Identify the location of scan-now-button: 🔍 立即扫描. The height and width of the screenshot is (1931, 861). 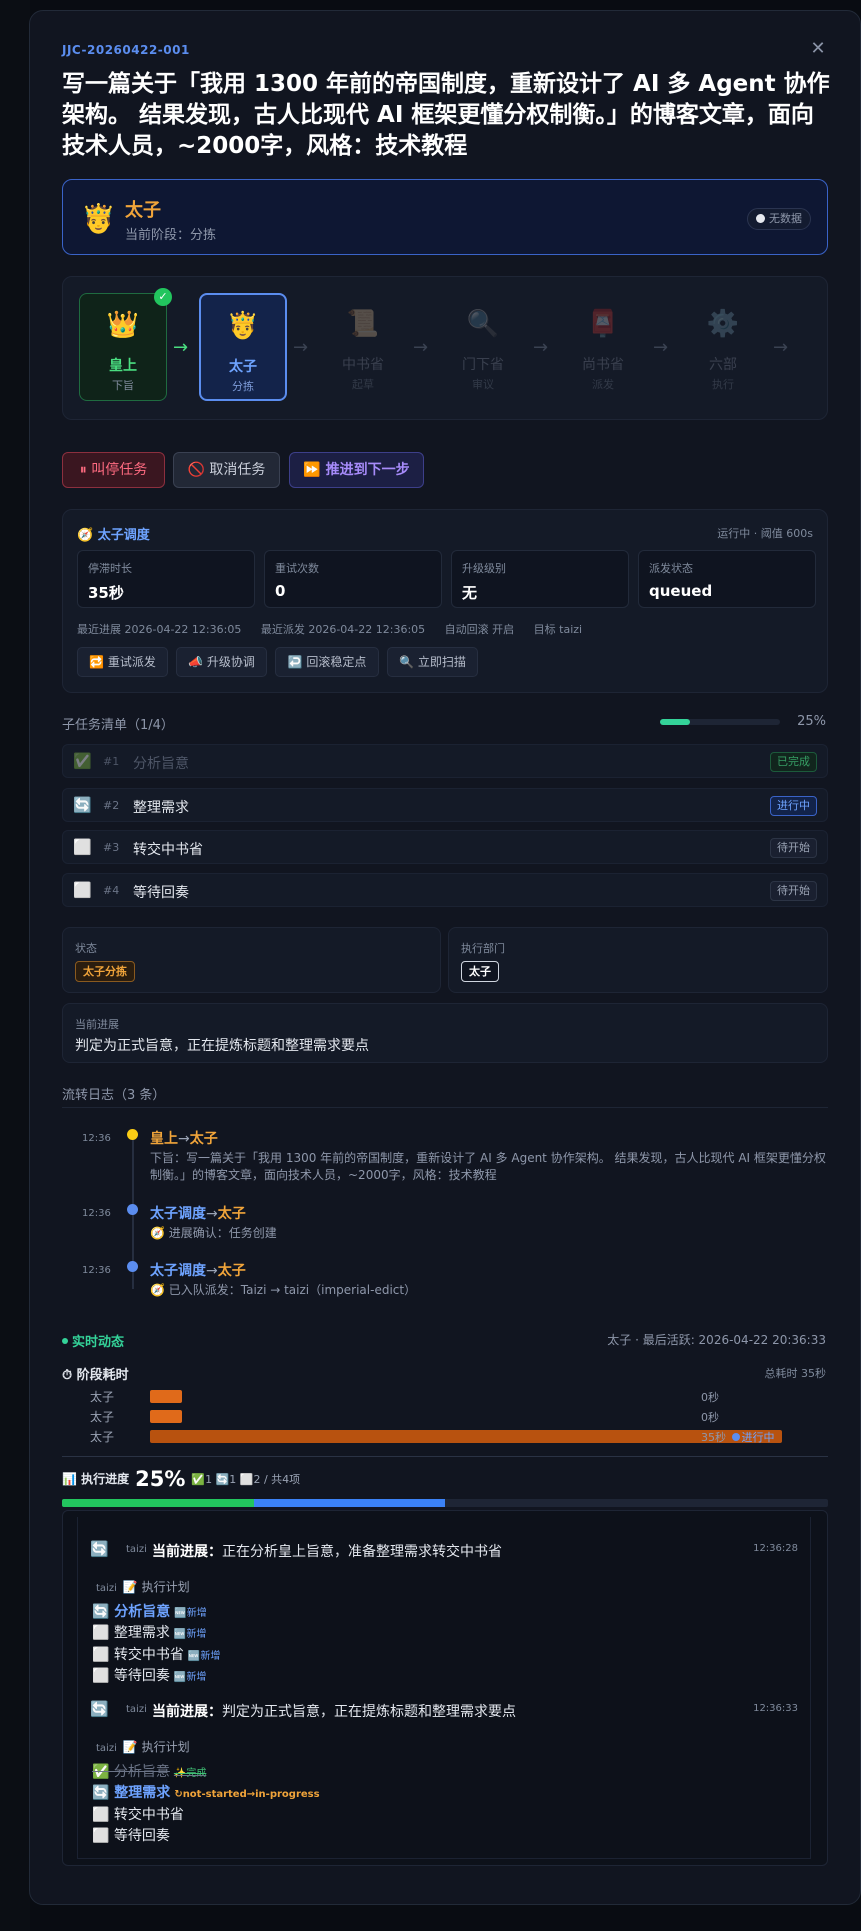
(432, 662).